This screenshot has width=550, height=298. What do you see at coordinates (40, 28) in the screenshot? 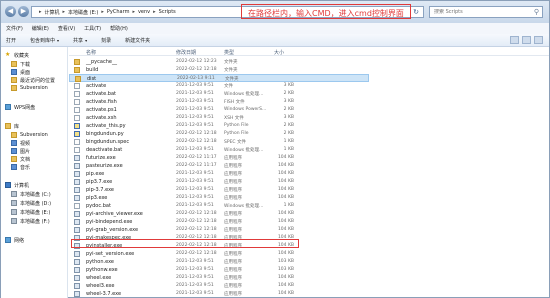
I see `menu-edit: 编辑(E)` at bounding box center [40, 28].